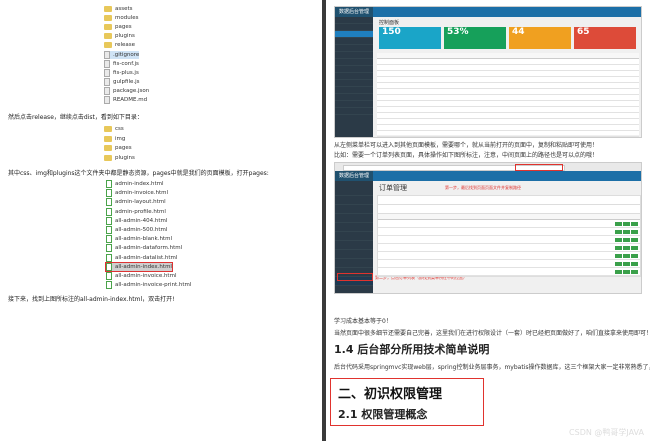  I want to click on file-tree-item: all-admin-500.html, so click(136, 230).